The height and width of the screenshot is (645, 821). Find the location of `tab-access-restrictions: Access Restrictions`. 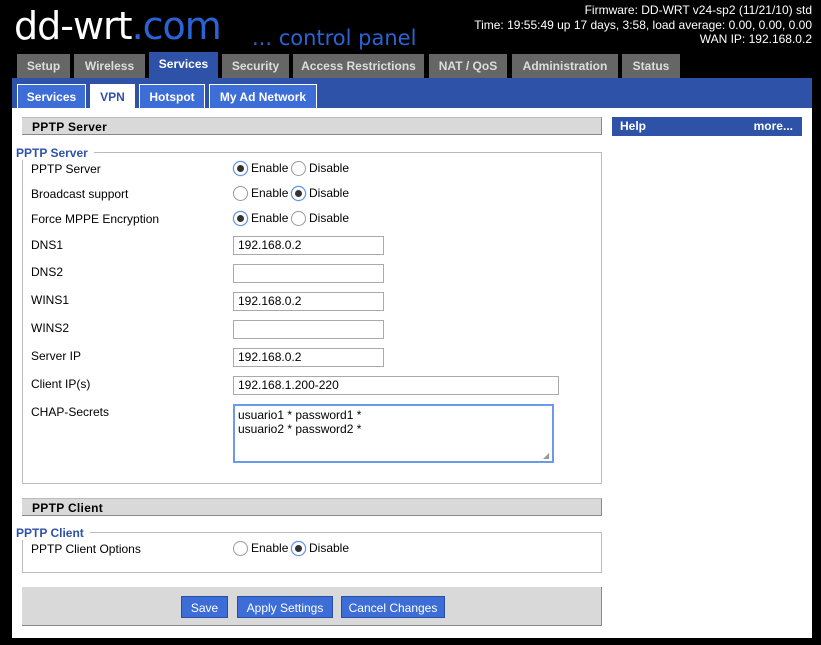

tab-access-restrictions: Access Restrictions is located at coordinates (358, 66).